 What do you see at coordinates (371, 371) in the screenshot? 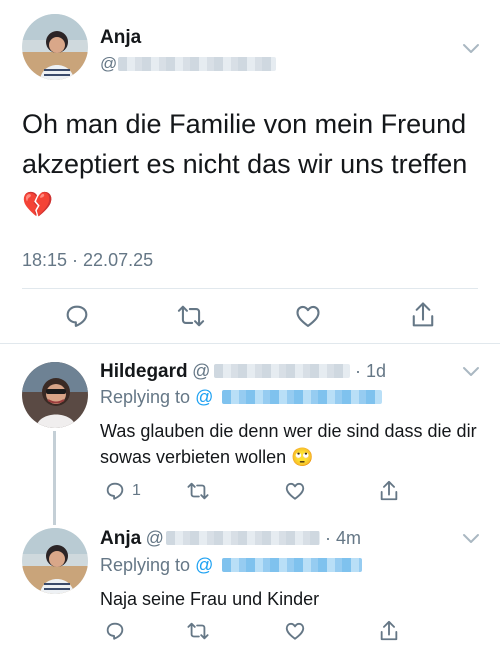
I see `tweet-age: · 1d` at bounding box center [371, 371].